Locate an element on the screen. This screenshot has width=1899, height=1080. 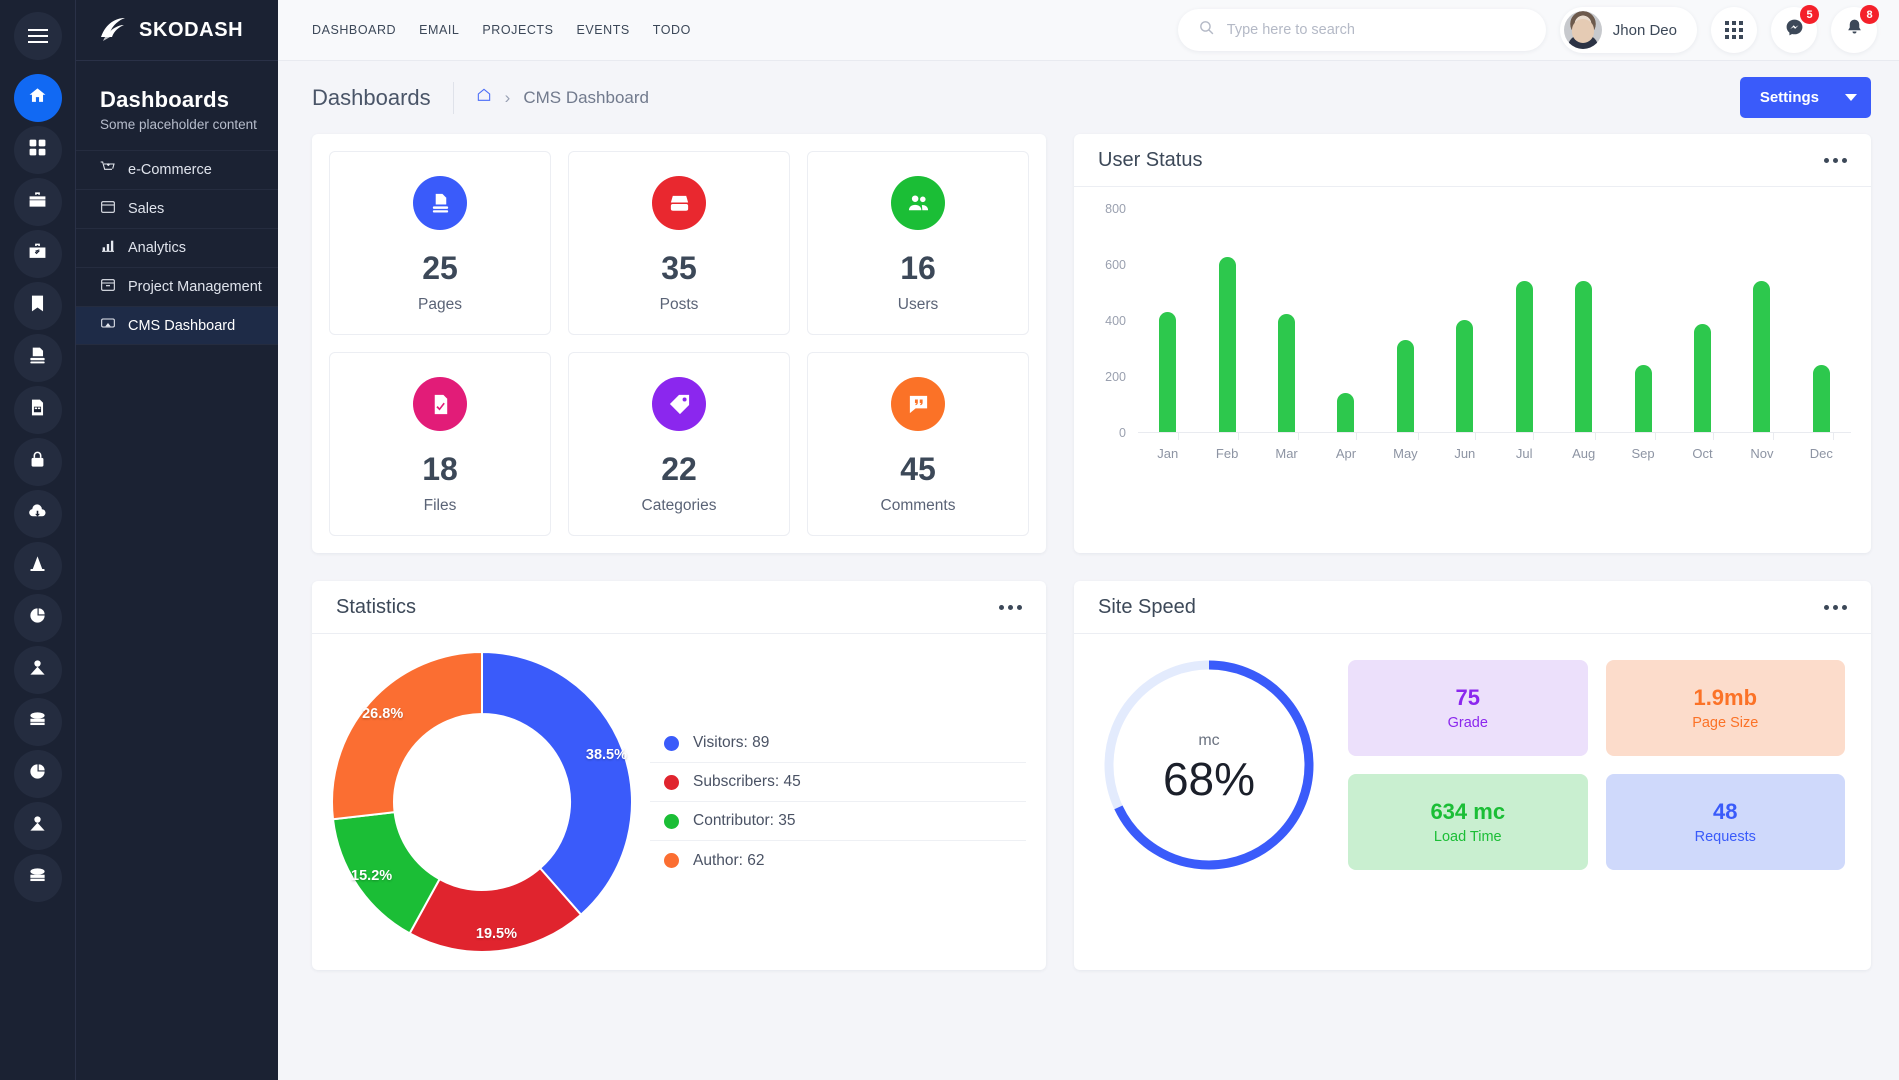
legend-item: Contributor: 35 is located at coordinates (838, 821).